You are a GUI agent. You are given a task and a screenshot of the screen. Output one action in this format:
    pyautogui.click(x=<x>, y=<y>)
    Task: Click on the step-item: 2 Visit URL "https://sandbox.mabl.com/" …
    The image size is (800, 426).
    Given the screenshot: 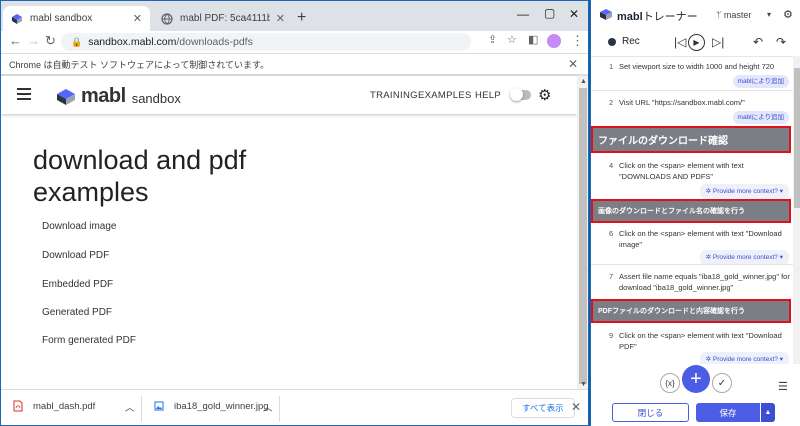 What is the action you would take?
    pyautogui.click(x=692, y=111)
    